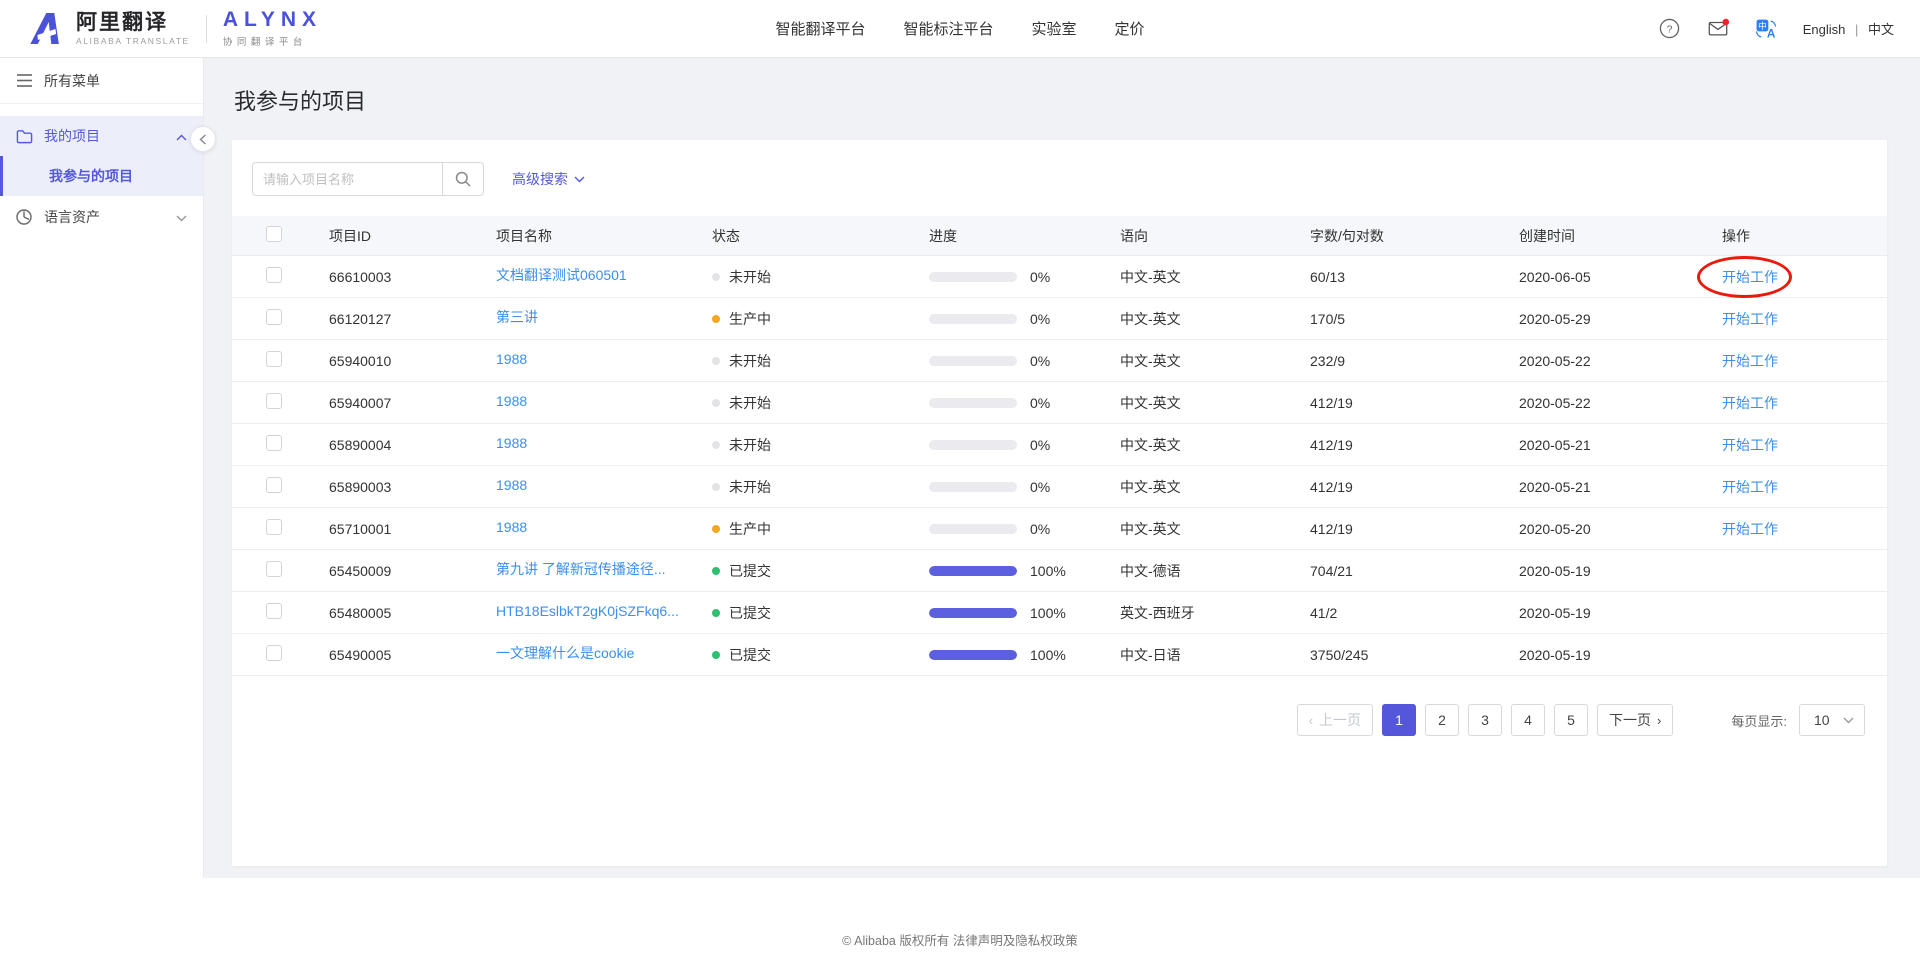 This screenshot has width=1920, height=969. What do you see at coordinates (1059, 189) in the screenshot?
I see `search-row: 高级搜索` at bounding box center [1059, 189].